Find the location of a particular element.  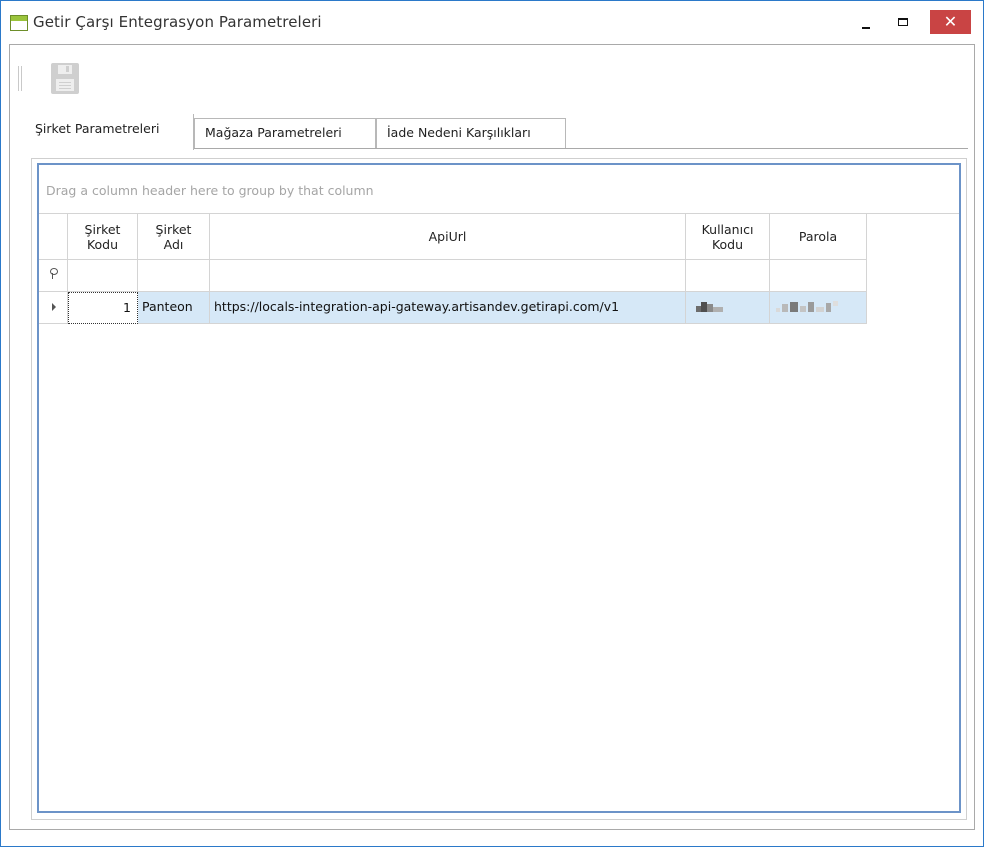

toolbar-grip is located at coordinates (20, 78).